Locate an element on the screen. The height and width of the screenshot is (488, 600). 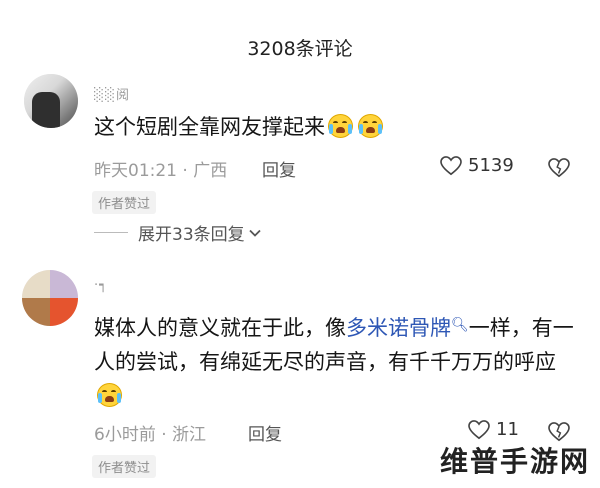
watermark-logo: 维普手游网 is located at coordinates (514, 461).